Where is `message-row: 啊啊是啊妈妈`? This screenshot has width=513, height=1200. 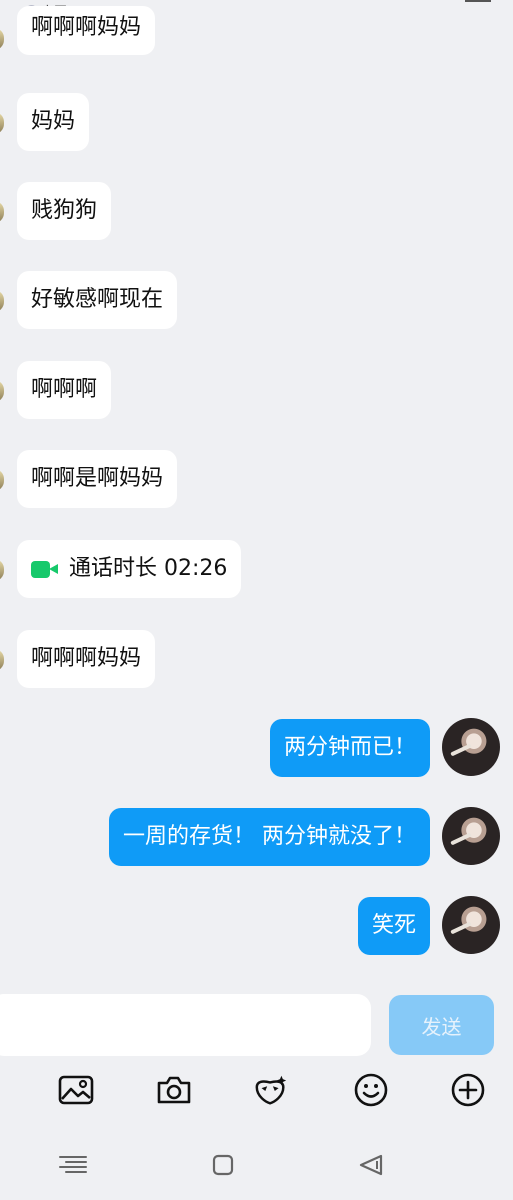
message-row: 啊啊是啊妈妈 is located at coordinates (89, 479).